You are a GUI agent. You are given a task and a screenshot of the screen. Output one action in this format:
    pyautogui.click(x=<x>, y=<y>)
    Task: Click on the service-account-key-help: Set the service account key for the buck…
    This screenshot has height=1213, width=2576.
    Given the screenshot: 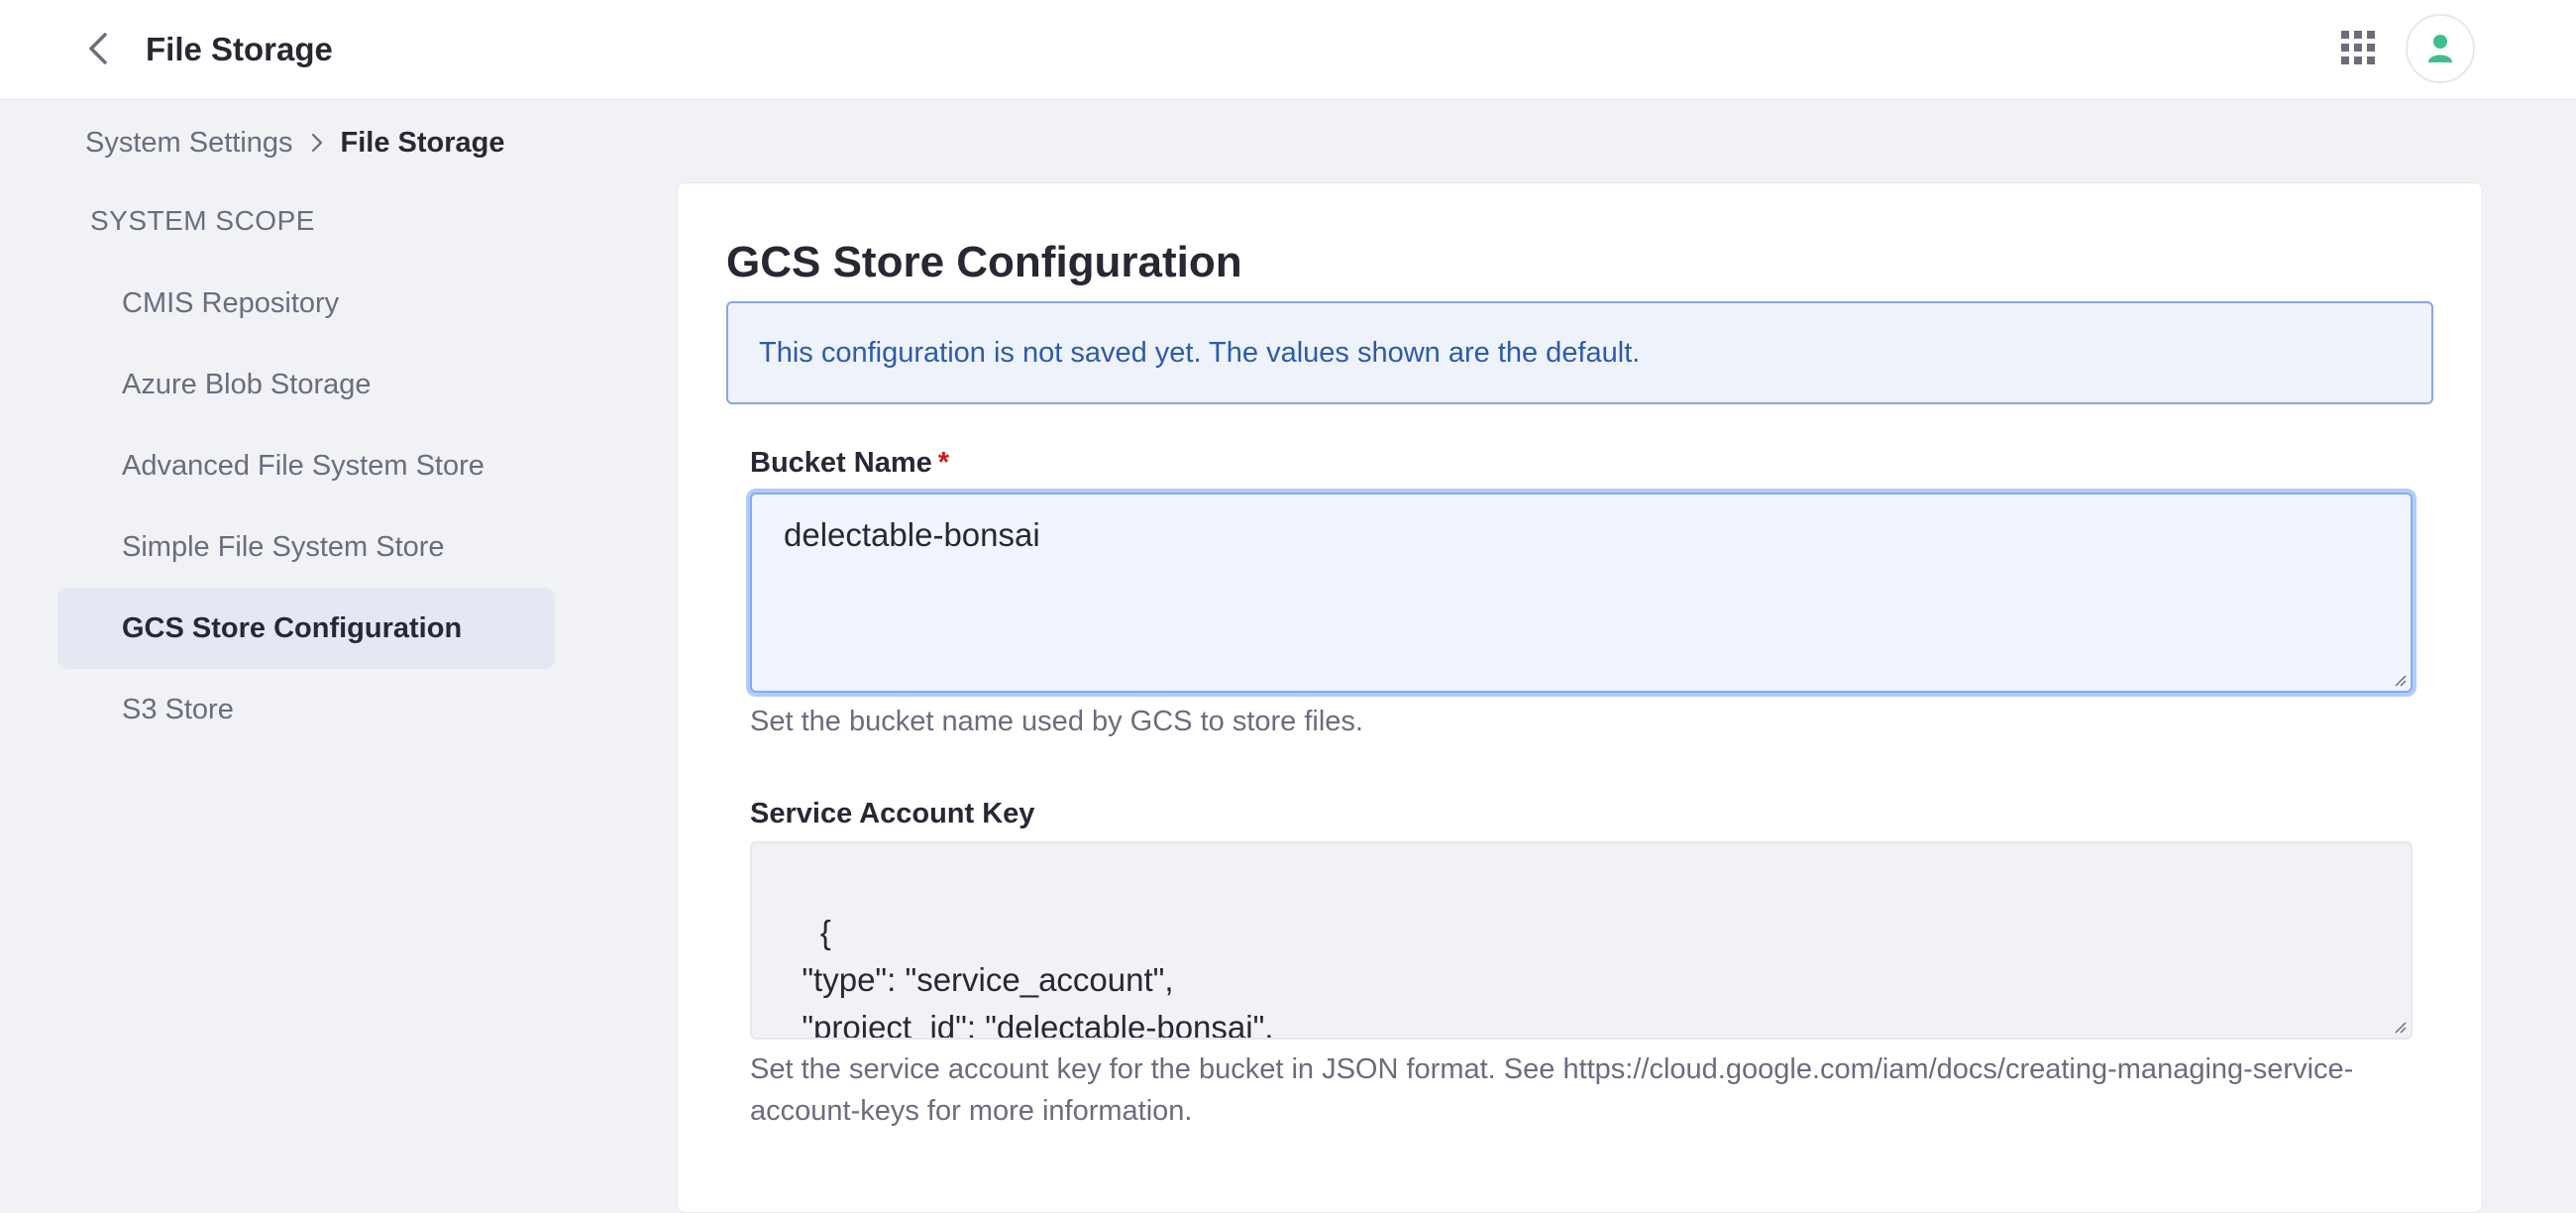 What is the action you would take?
    pyautogui.click(x=1551, y=1090)
    